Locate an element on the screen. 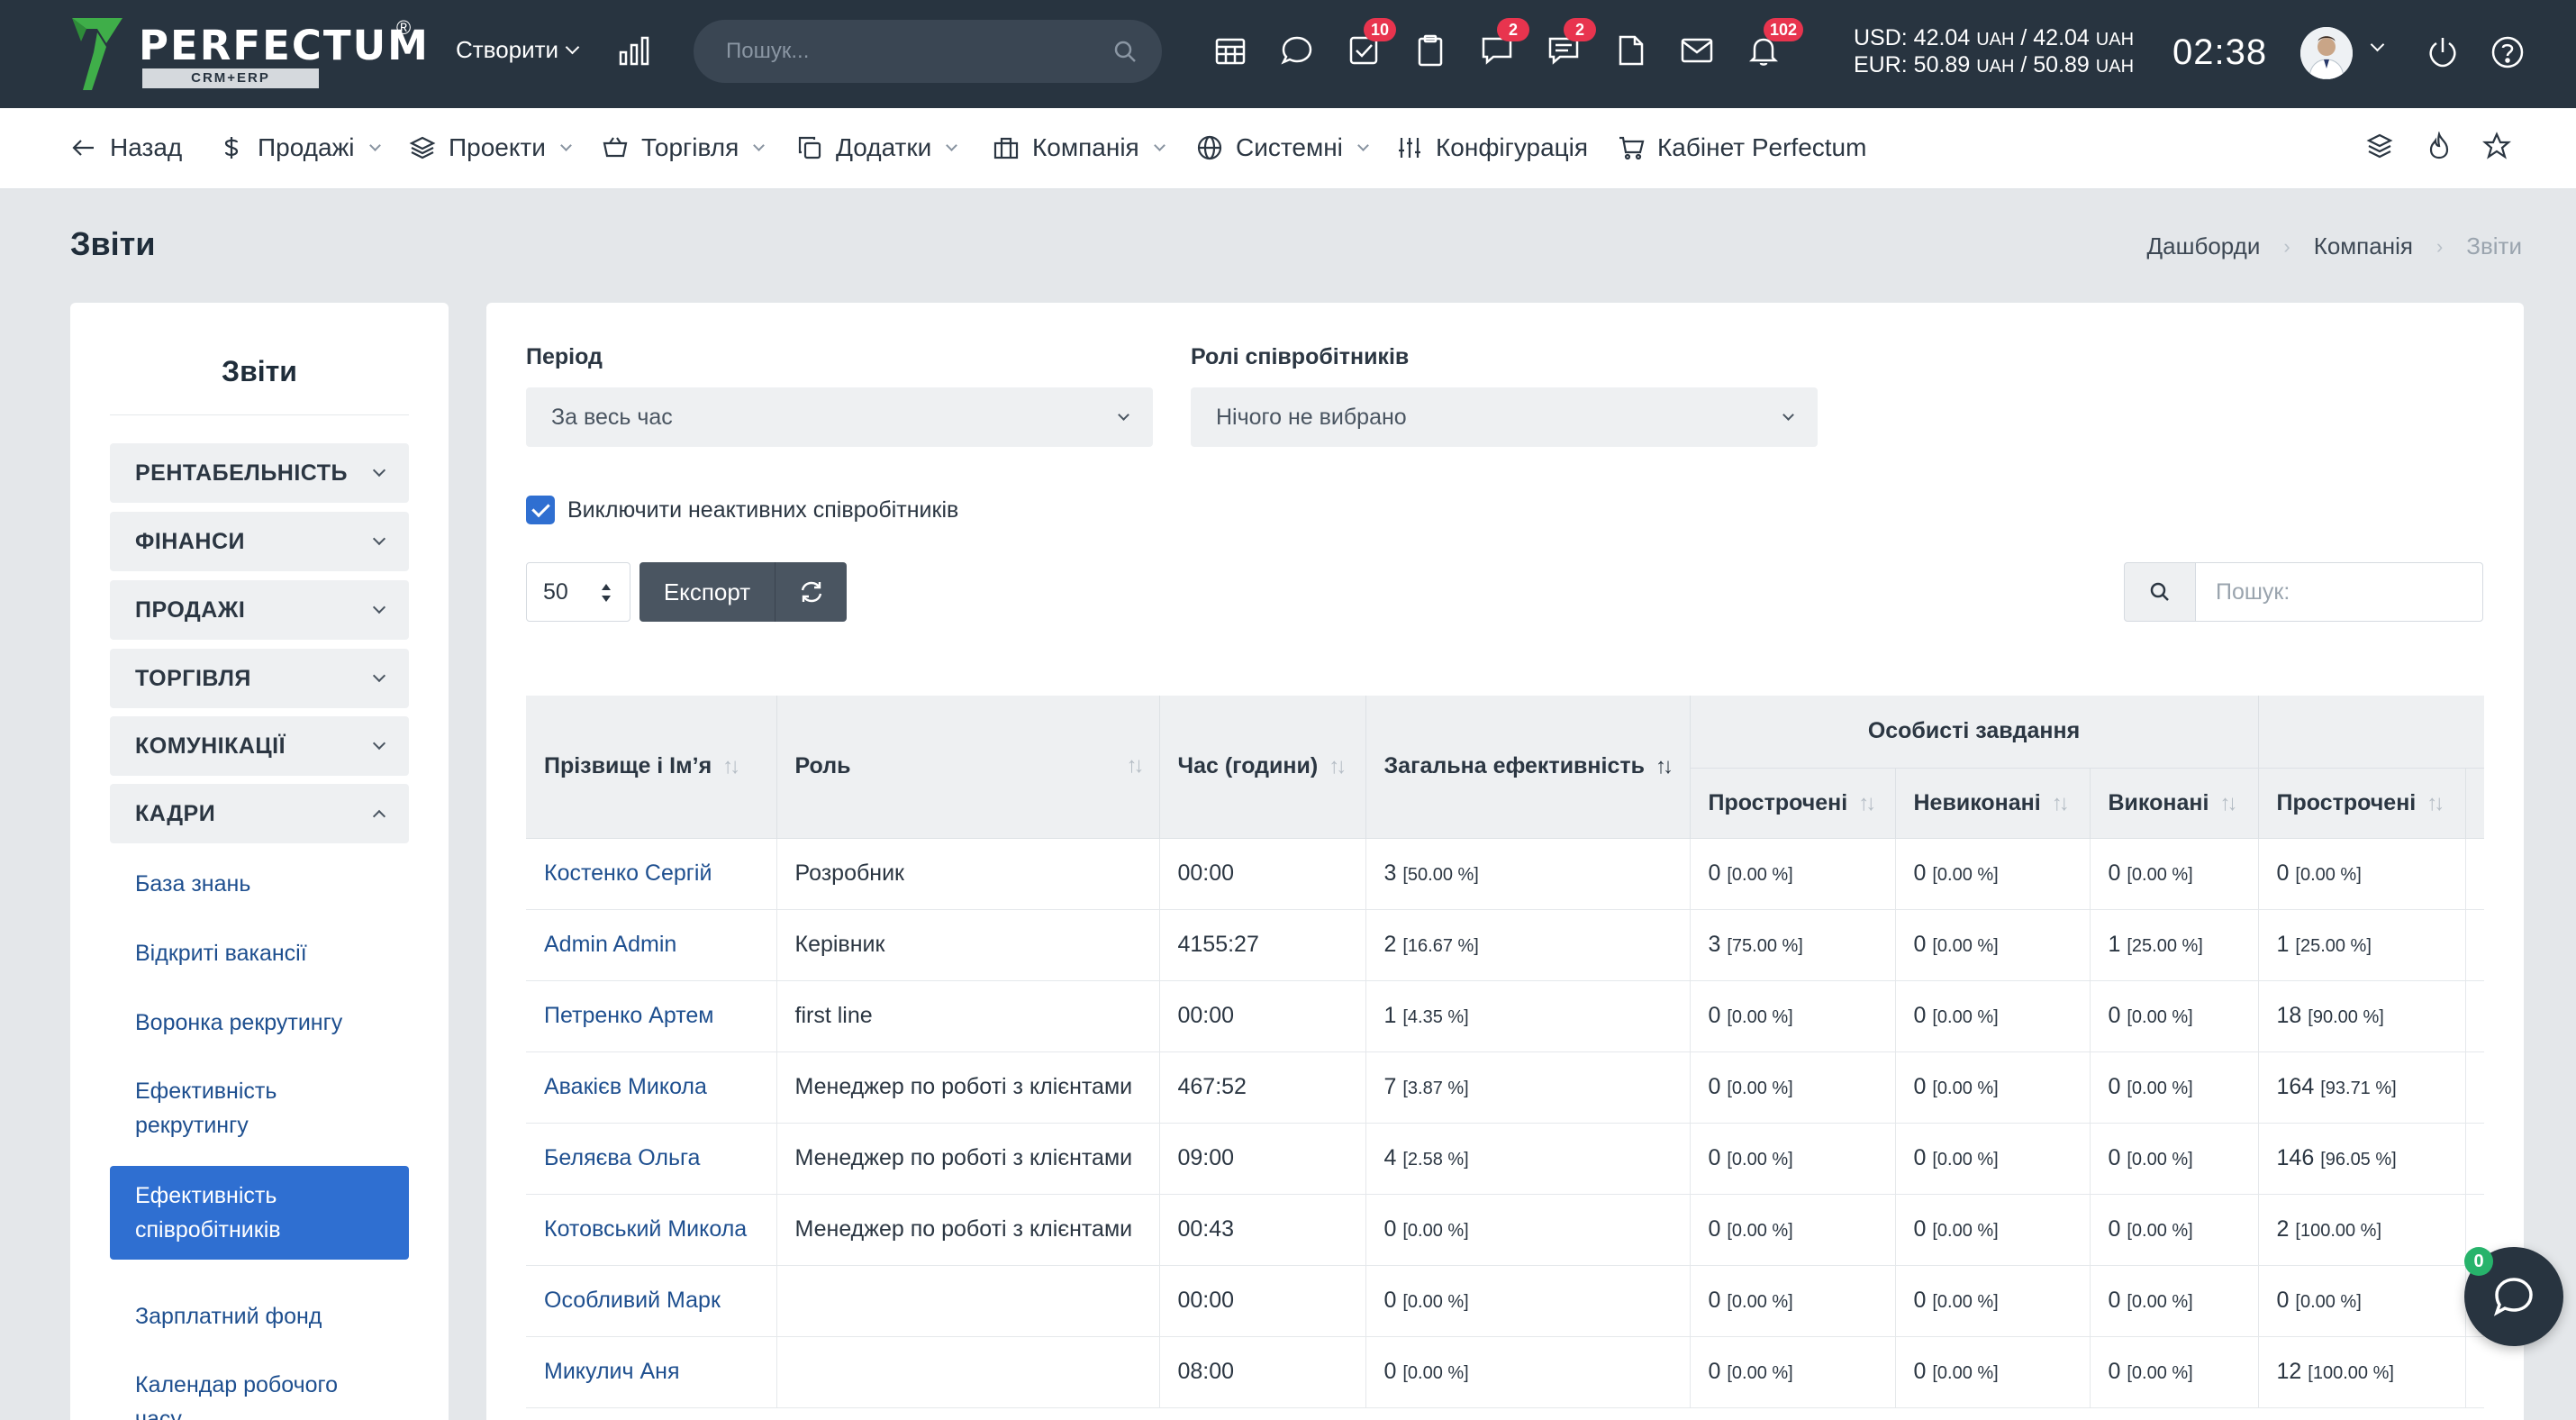 The height and width of the screenshot is (1420, 2576). layers-toggle-icon is located at coordinates (2379, 146).